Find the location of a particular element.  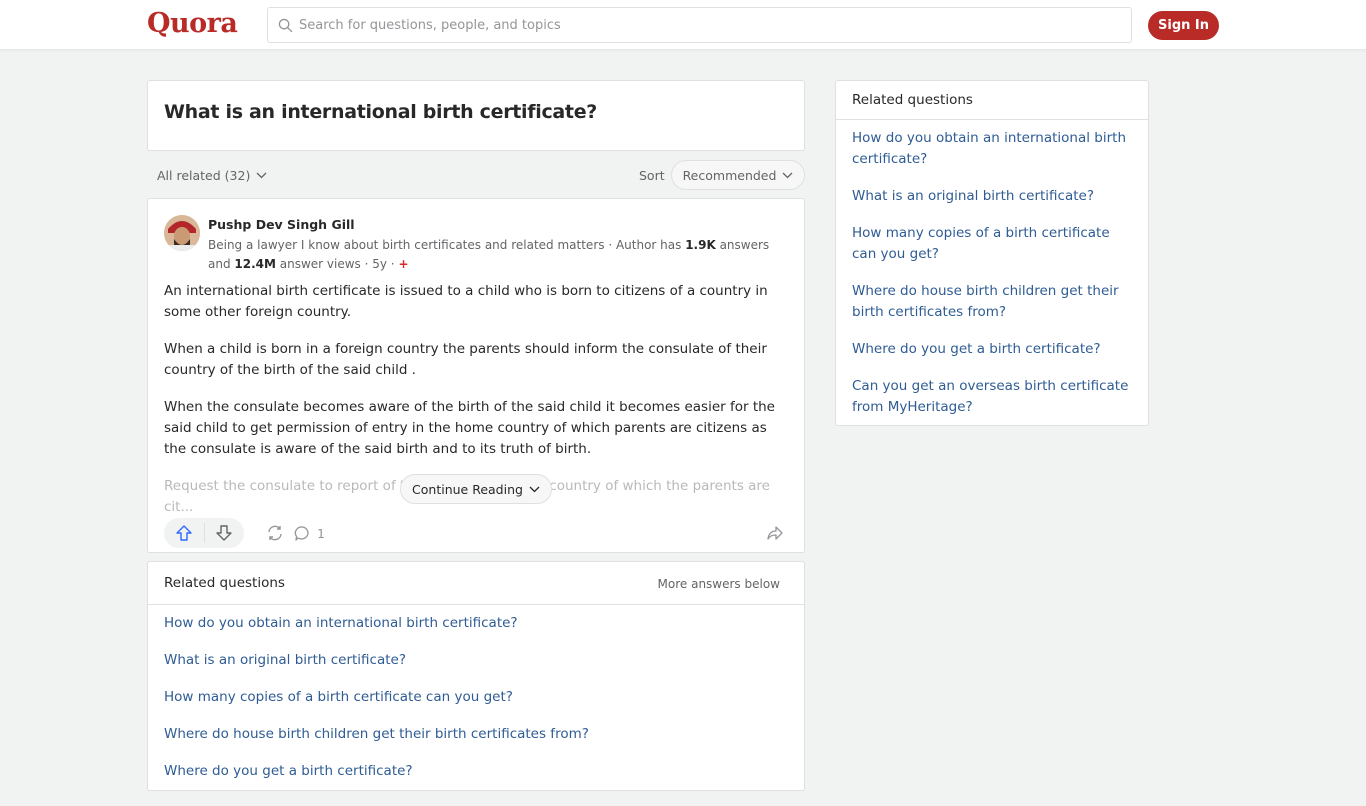

sidebar-title: Related questions is located at coordinates (912, 100).